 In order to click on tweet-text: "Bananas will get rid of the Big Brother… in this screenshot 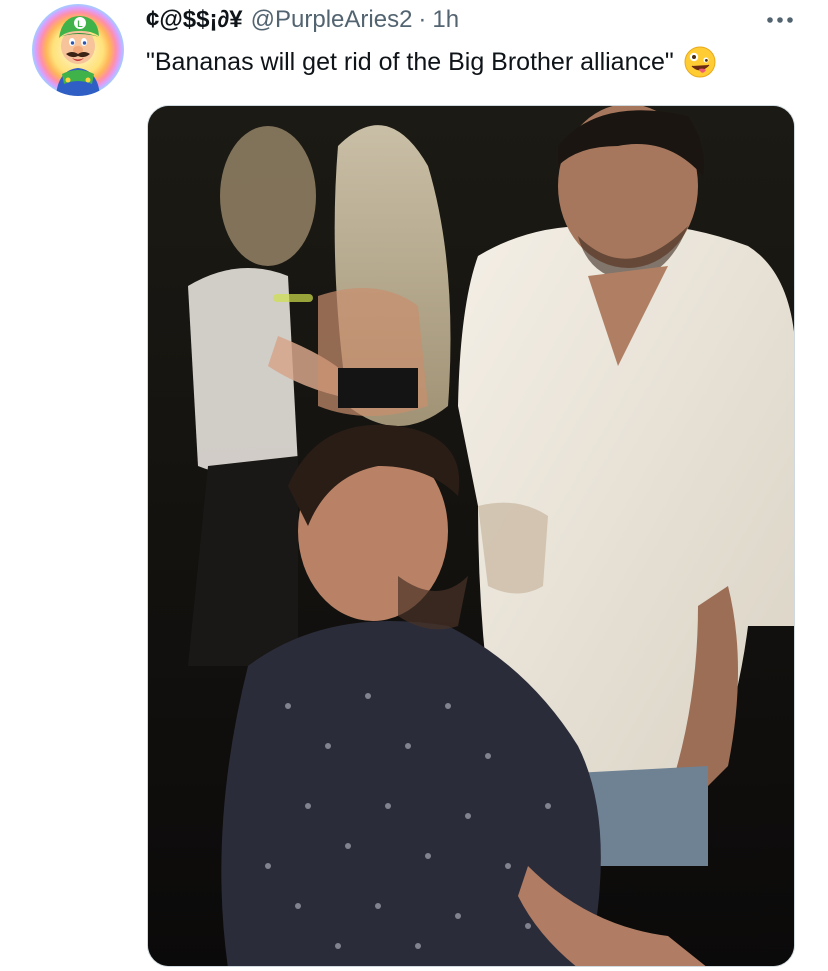, I will do `click(431, 62)`.